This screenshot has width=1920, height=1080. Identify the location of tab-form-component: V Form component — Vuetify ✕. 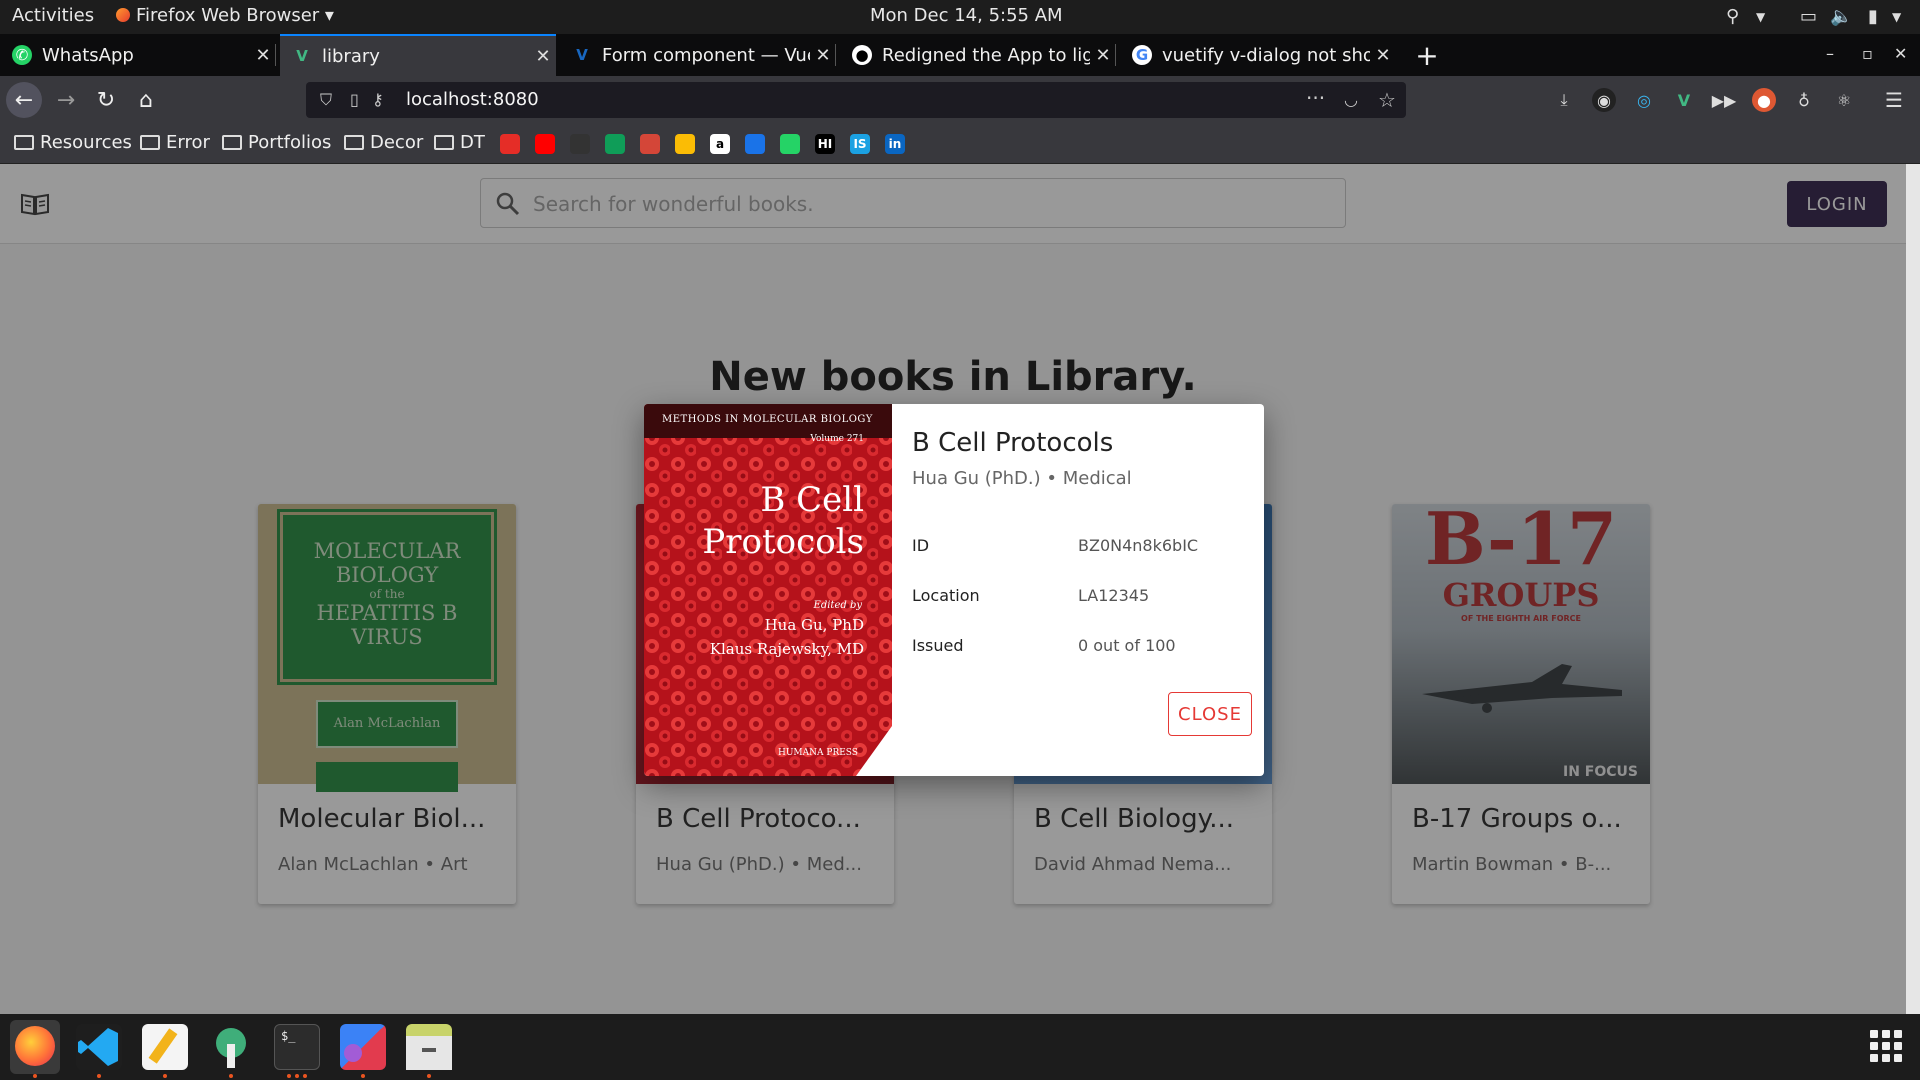
(698, 55).